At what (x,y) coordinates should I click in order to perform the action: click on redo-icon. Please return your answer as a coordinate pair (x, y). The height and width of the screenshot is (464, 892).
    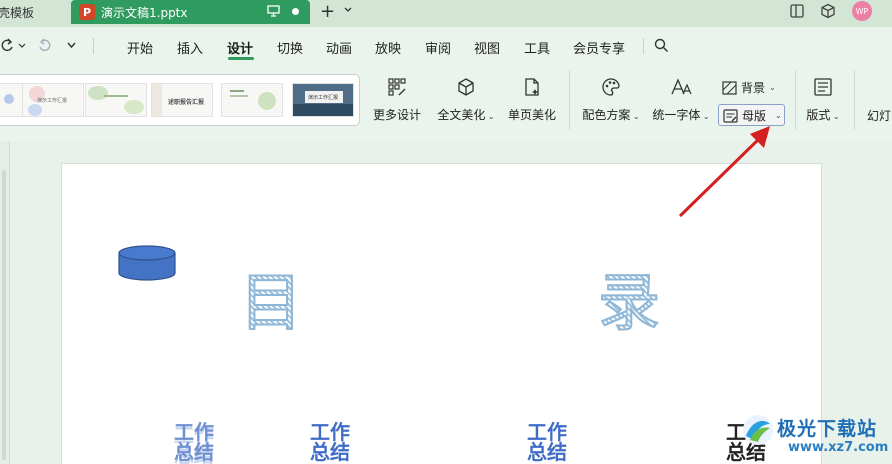
    Looking at the image, I should click on (45, 45).